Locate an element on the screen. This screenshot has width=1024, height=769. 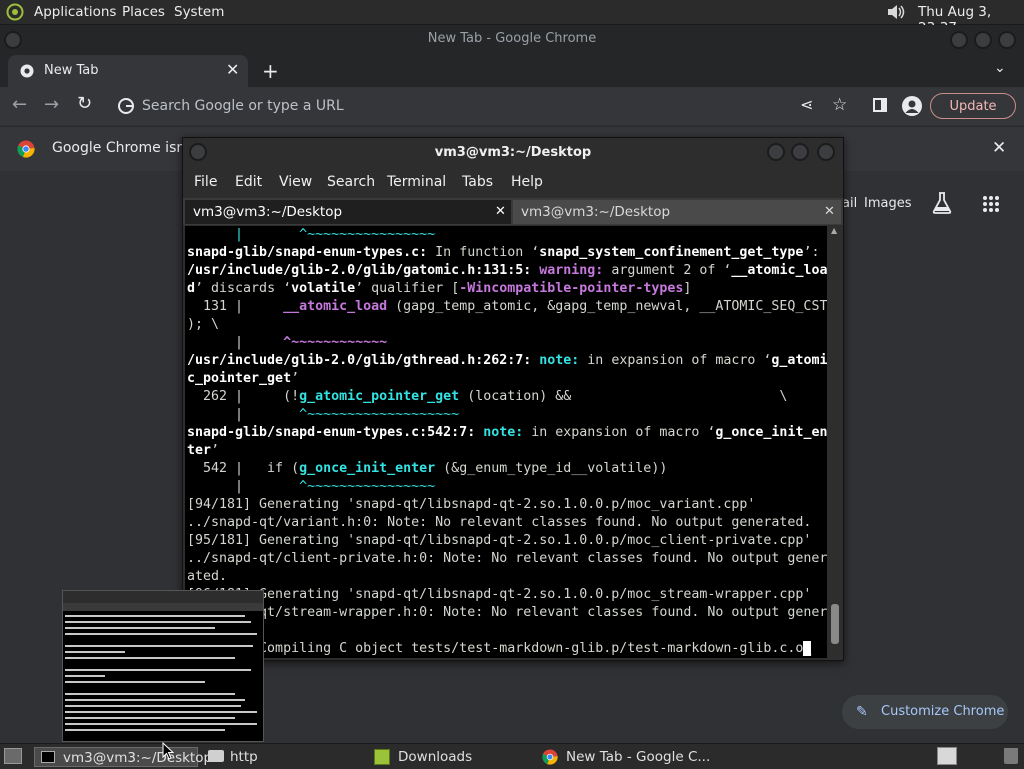
volume-icon is located at coordinates (896, 12).